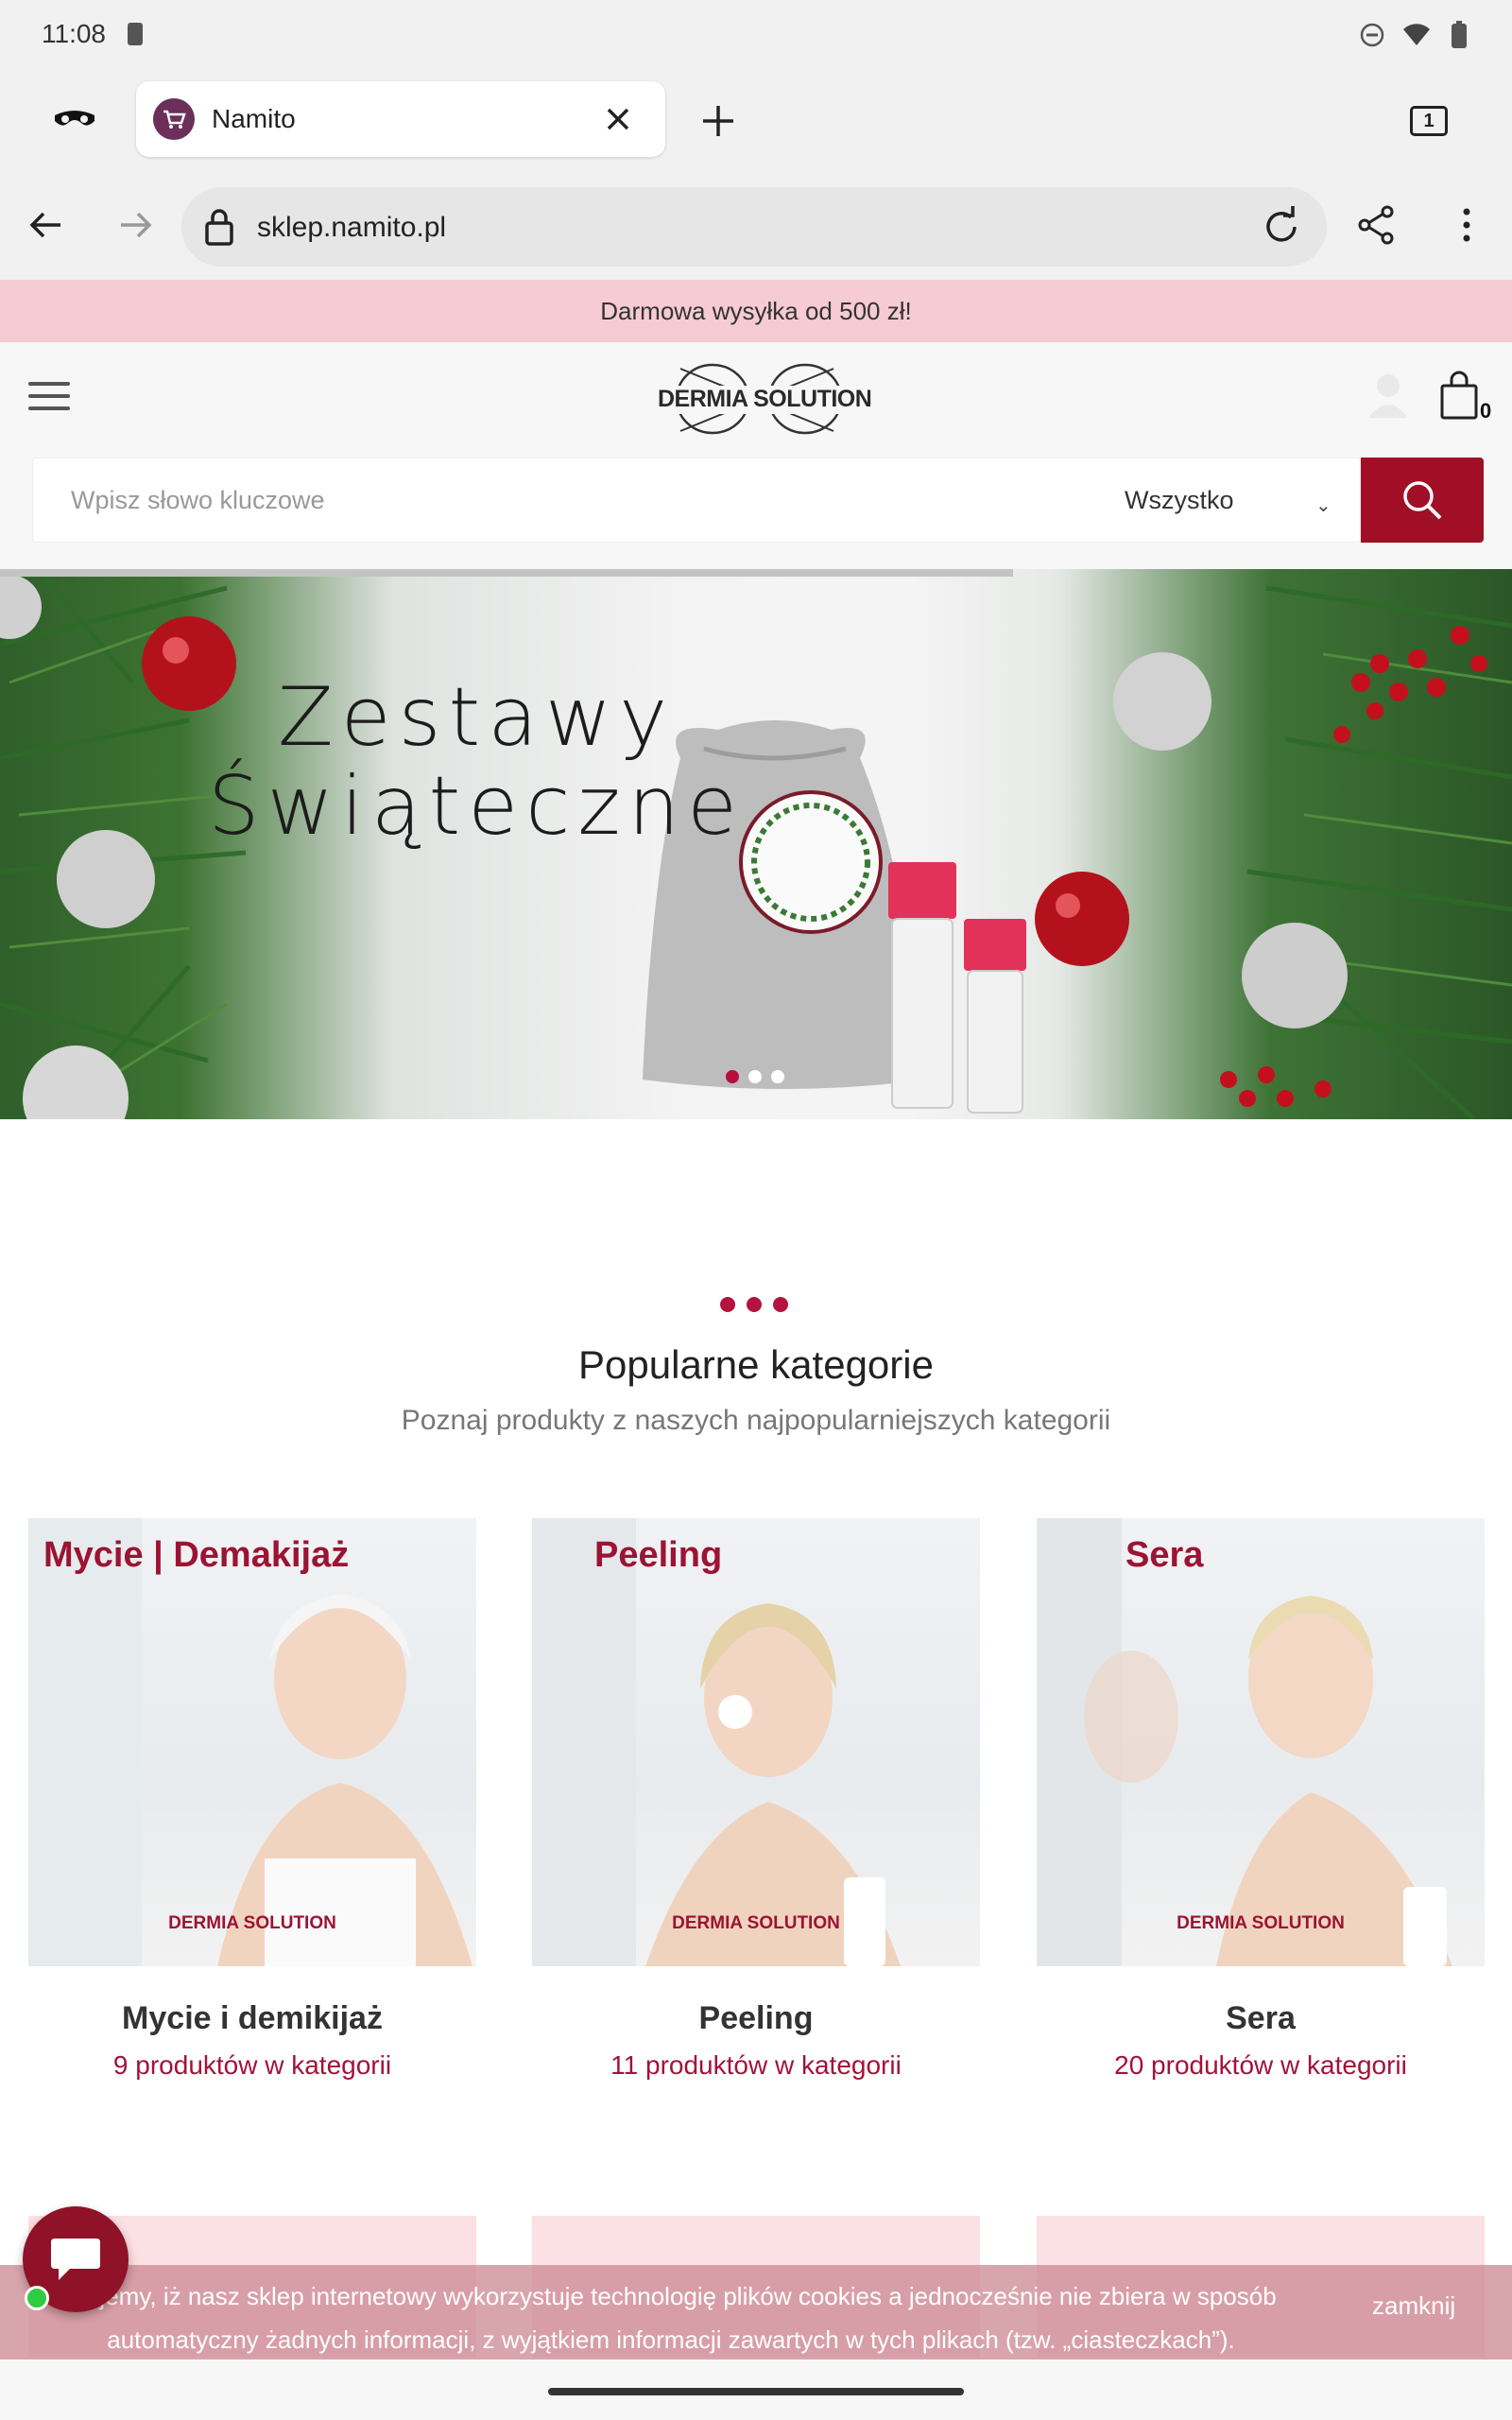 The width and height of the screenshot is (1512, 2420). I want to click on category-image: Sera DERMIA SOLUTION, so click(1261, 1742).